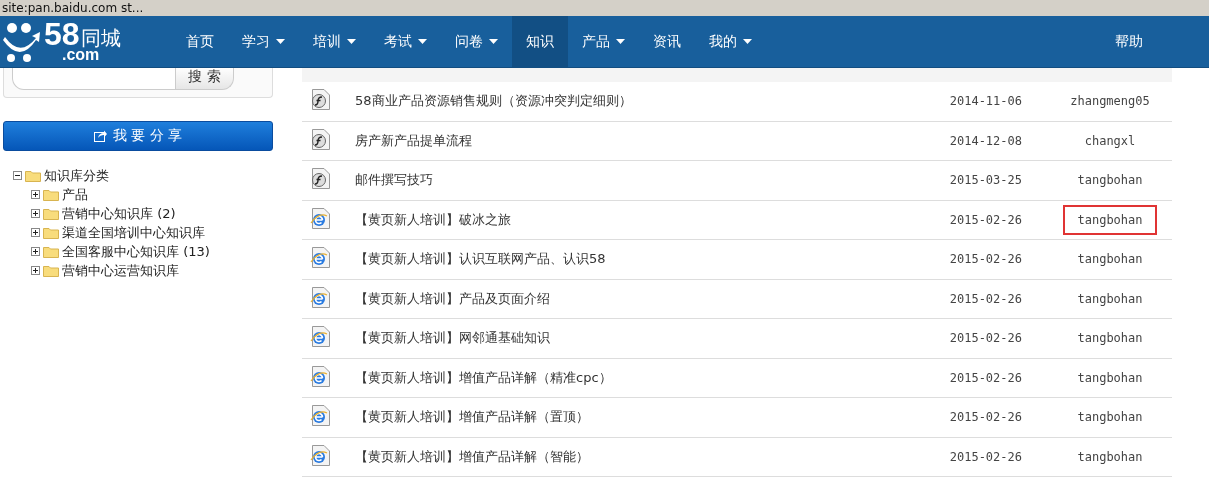 This screenshot has width=1209, height=496. Describe the element at coordinates (540, 41) in the screenshot. I see `nav-item: 知识` at that location.